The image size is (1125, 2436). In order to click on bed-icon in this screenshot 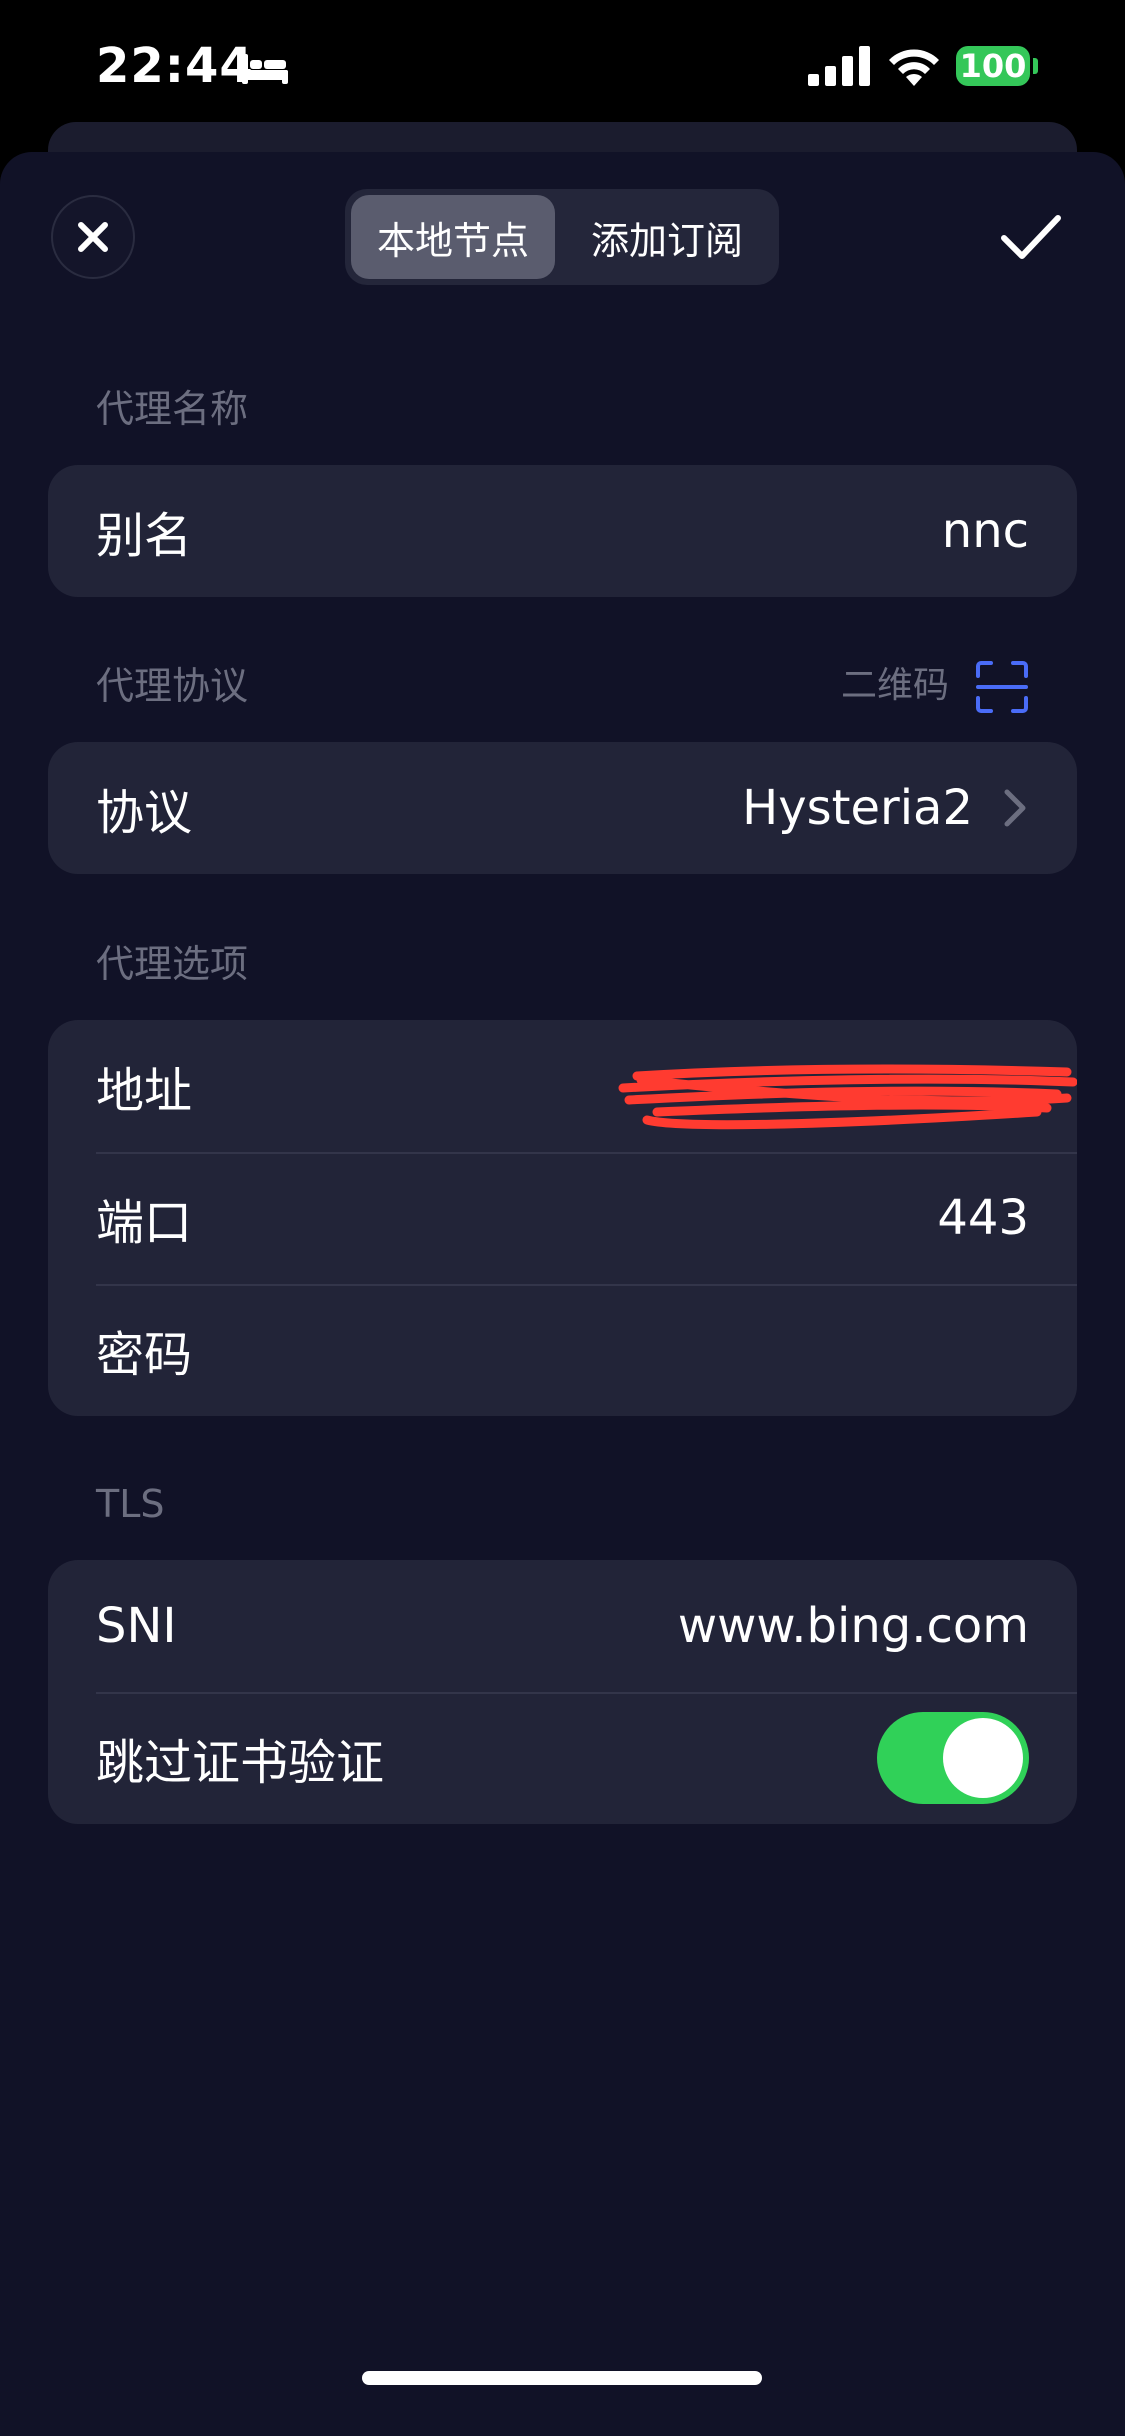, I will do `click(265, 69)`.